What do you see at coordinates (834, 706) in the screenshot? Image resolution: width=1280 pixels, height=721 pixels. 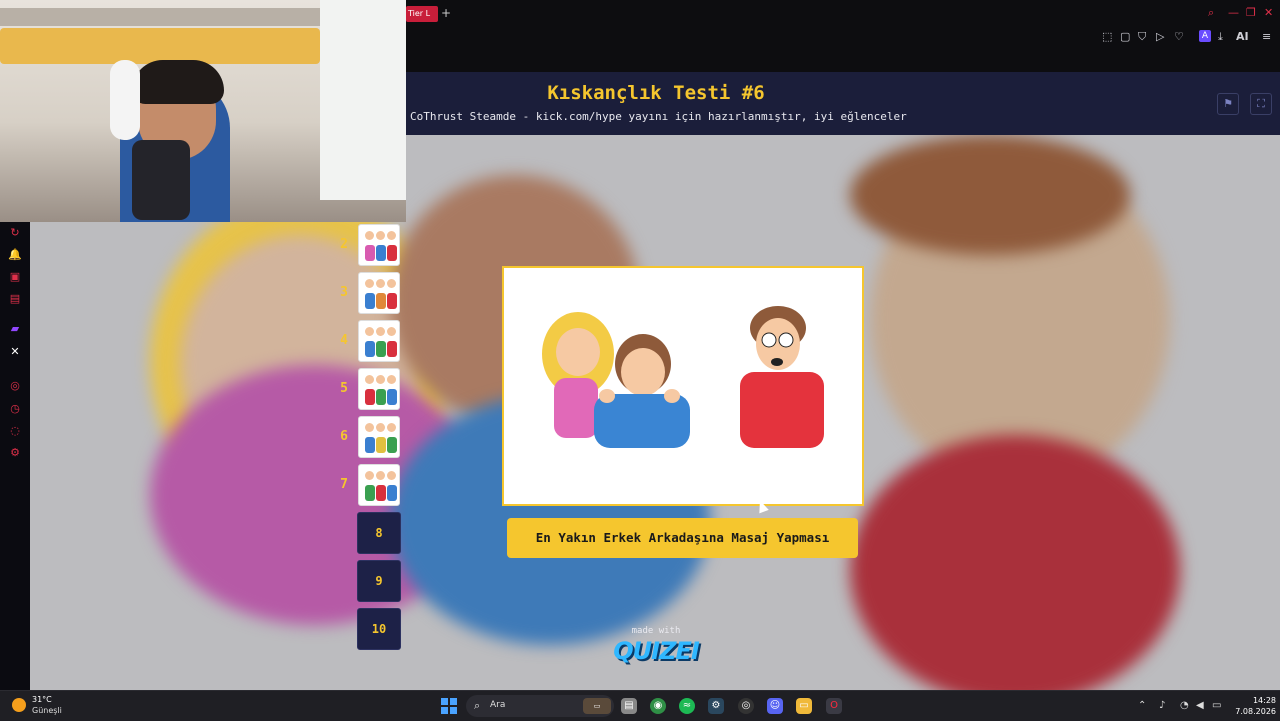 I see `opera-icon: O` at bounding box center [834, 706].